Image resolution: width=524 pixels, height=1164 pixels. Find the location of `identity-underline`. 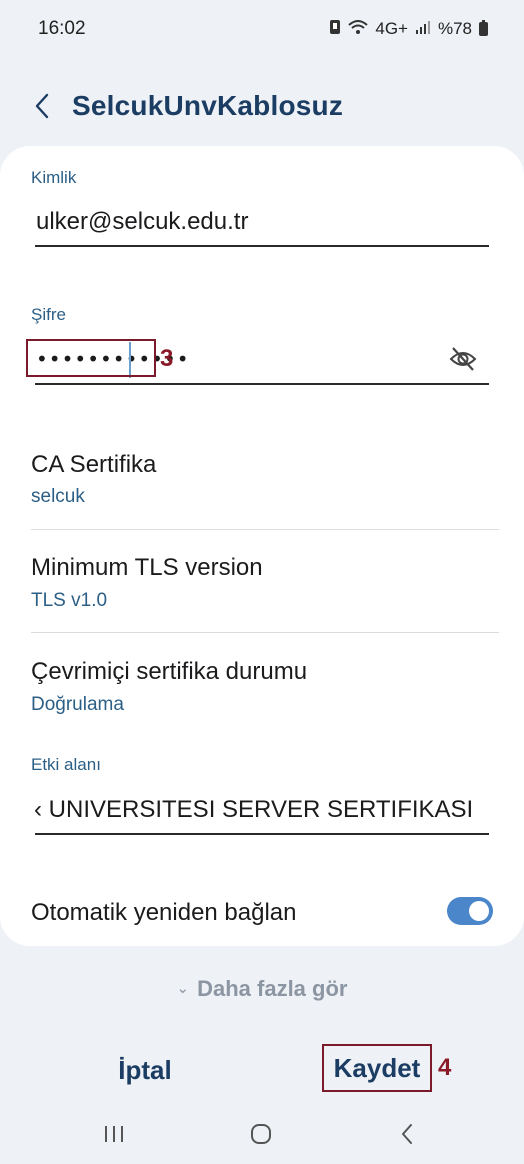

identity-underline is located at coordinates (262, 246).